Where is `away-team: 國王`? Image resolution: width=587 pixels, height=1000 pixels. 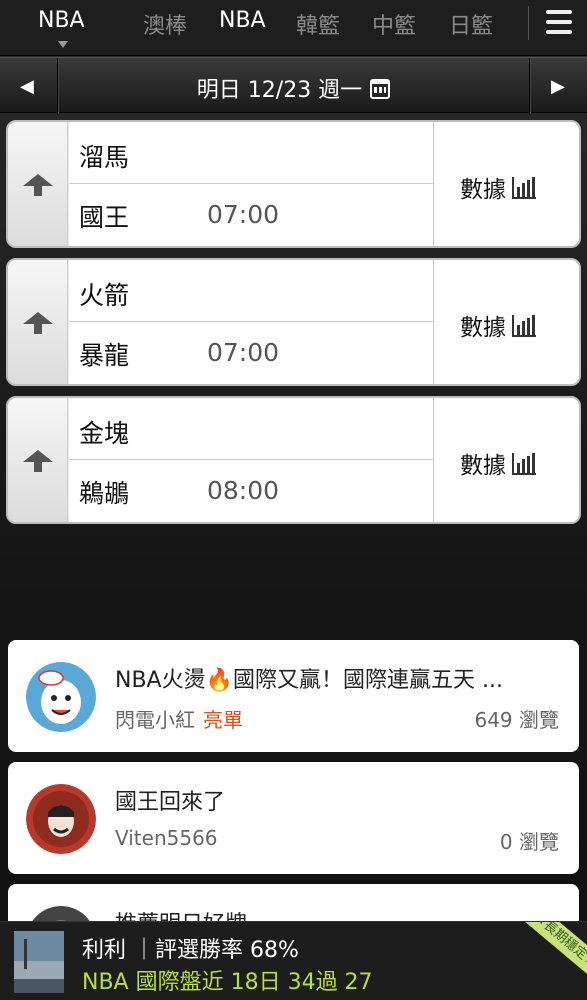 away-team: 國王 is located at coordinates (104, 217).